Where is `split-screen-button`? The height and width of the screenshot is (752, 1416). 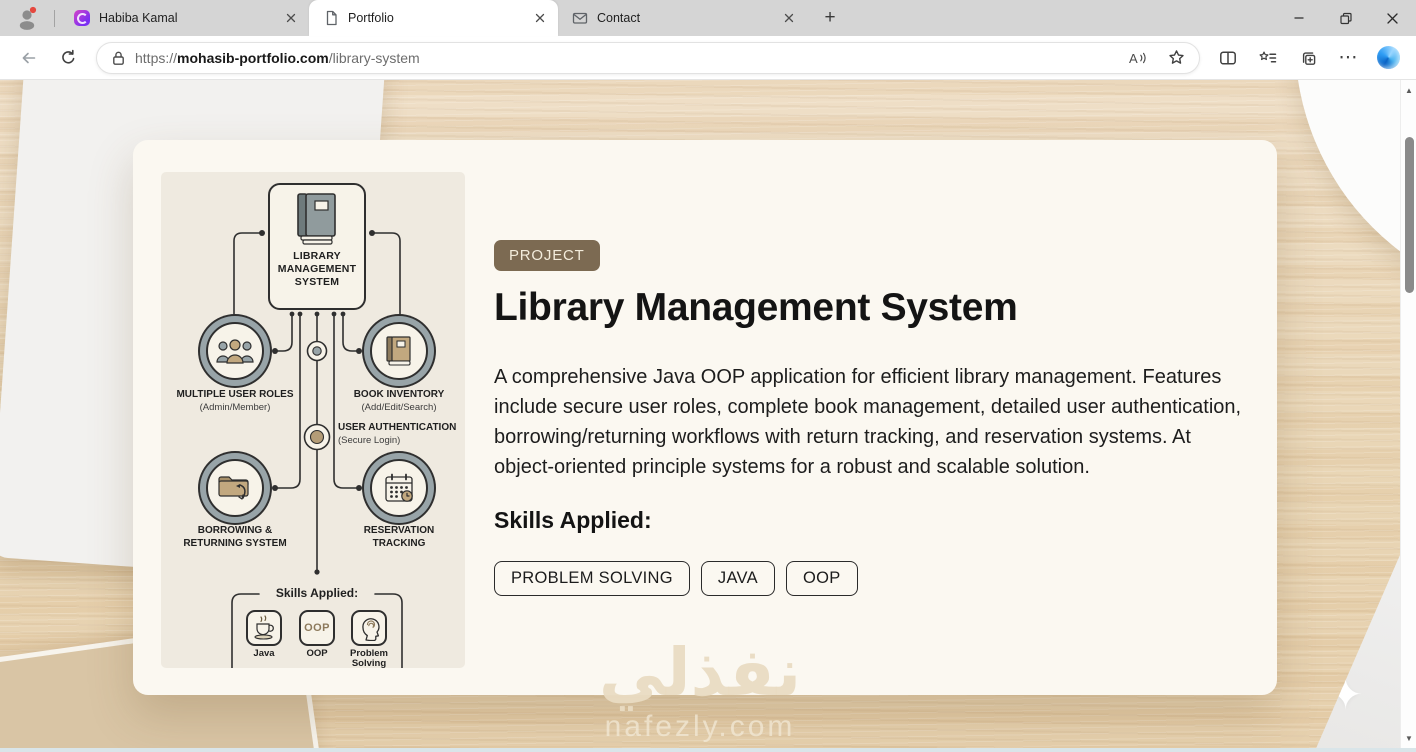
split-screen-button is located at coordinates (1228, 58).